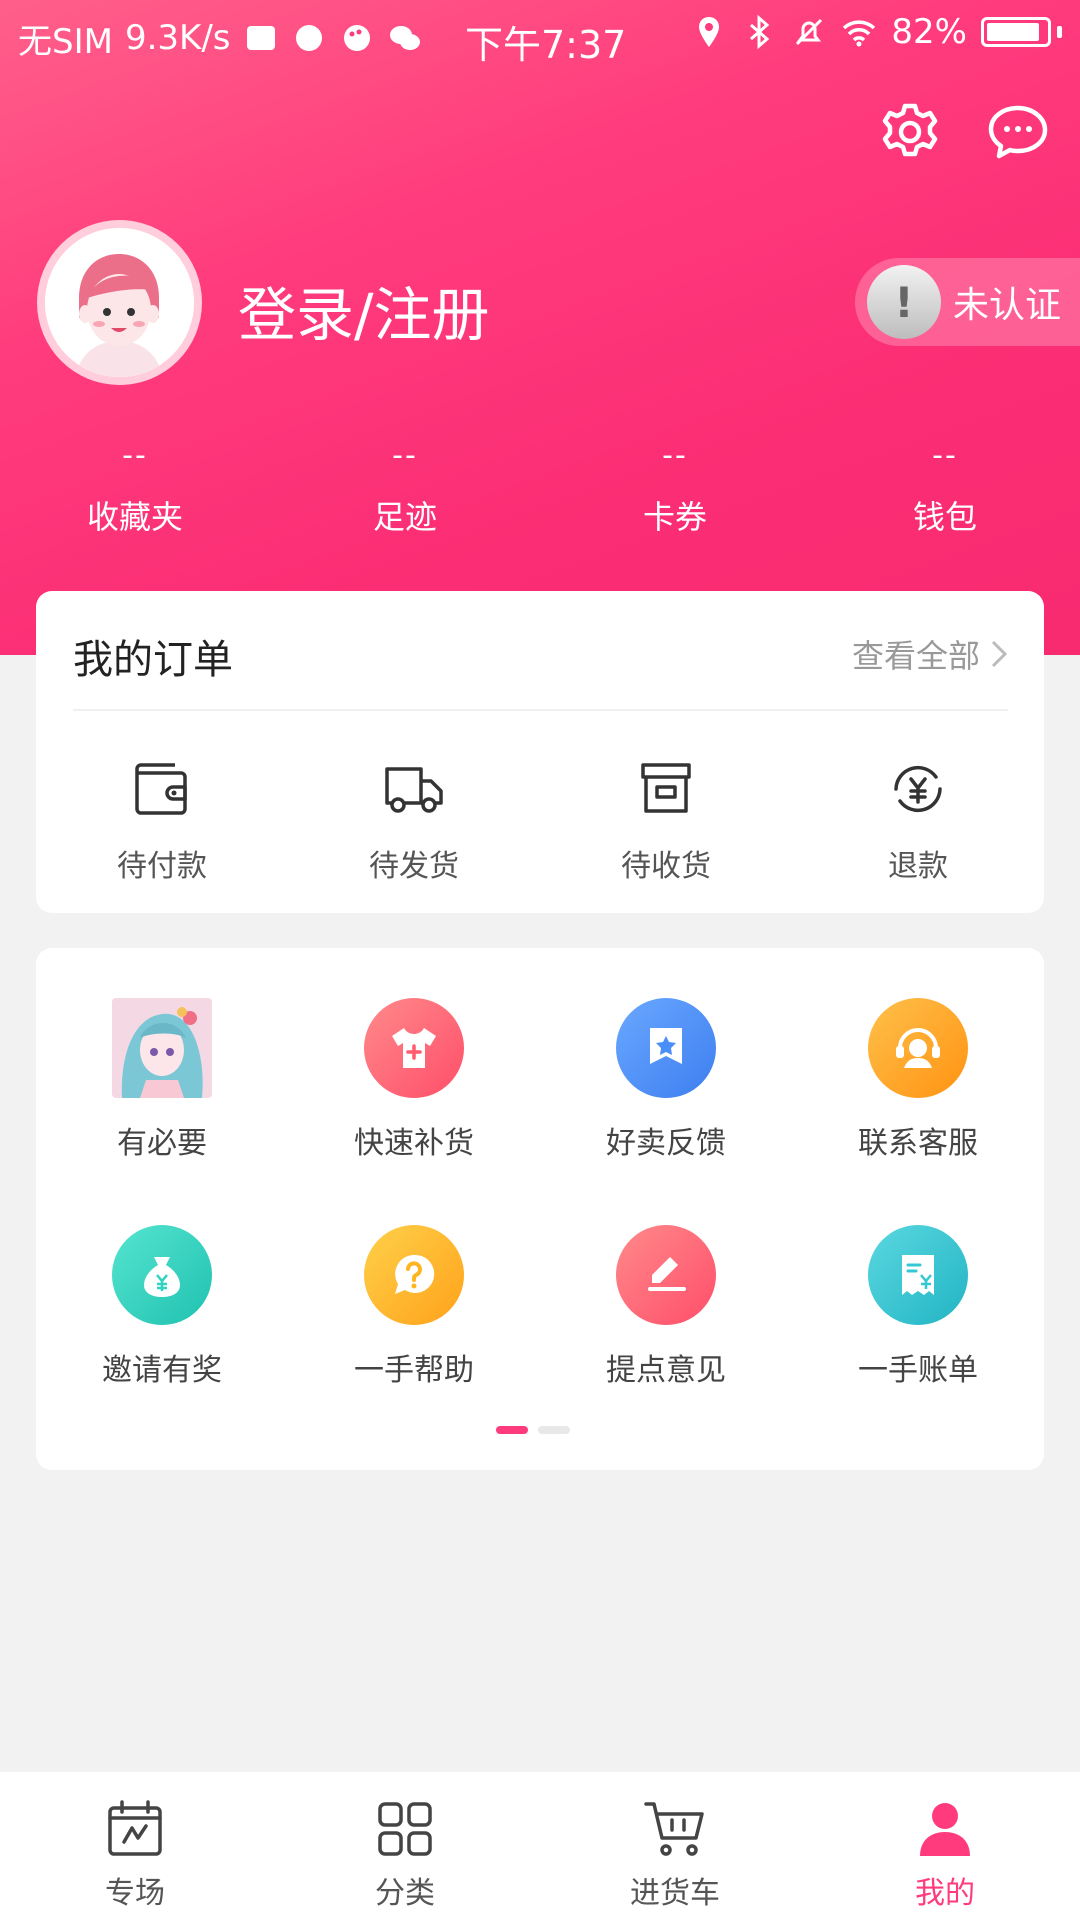 The width and height of the screenshot is (1080, 1920). Describe the element at coordinates (675, 488) in the screenshot. I see `stat-coupons: -- 卡券` at that location.